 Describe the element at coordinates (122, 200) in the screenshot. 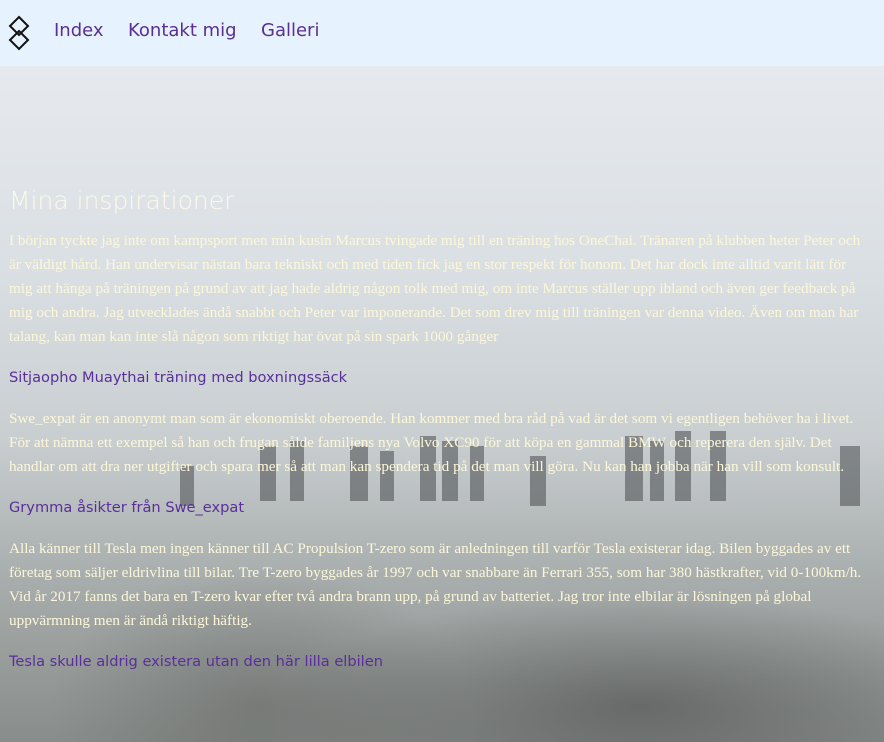

I see `page-title: Mina inspirationer` at that location.